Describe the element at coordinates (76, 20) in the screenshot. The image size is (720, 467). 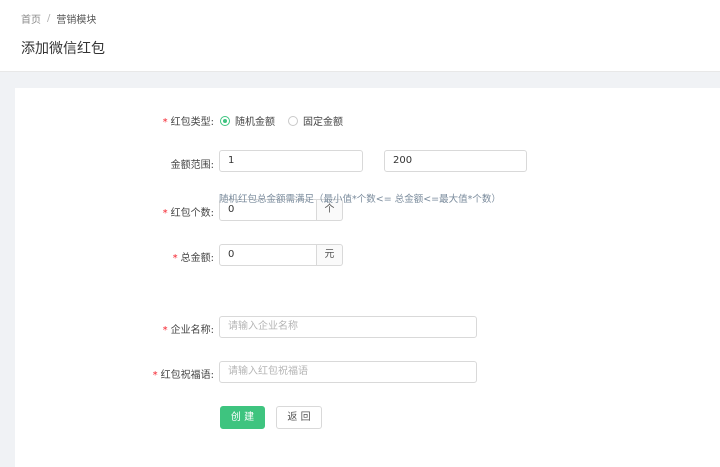
I see `breadcrumb-current: 营销模块` at that location.